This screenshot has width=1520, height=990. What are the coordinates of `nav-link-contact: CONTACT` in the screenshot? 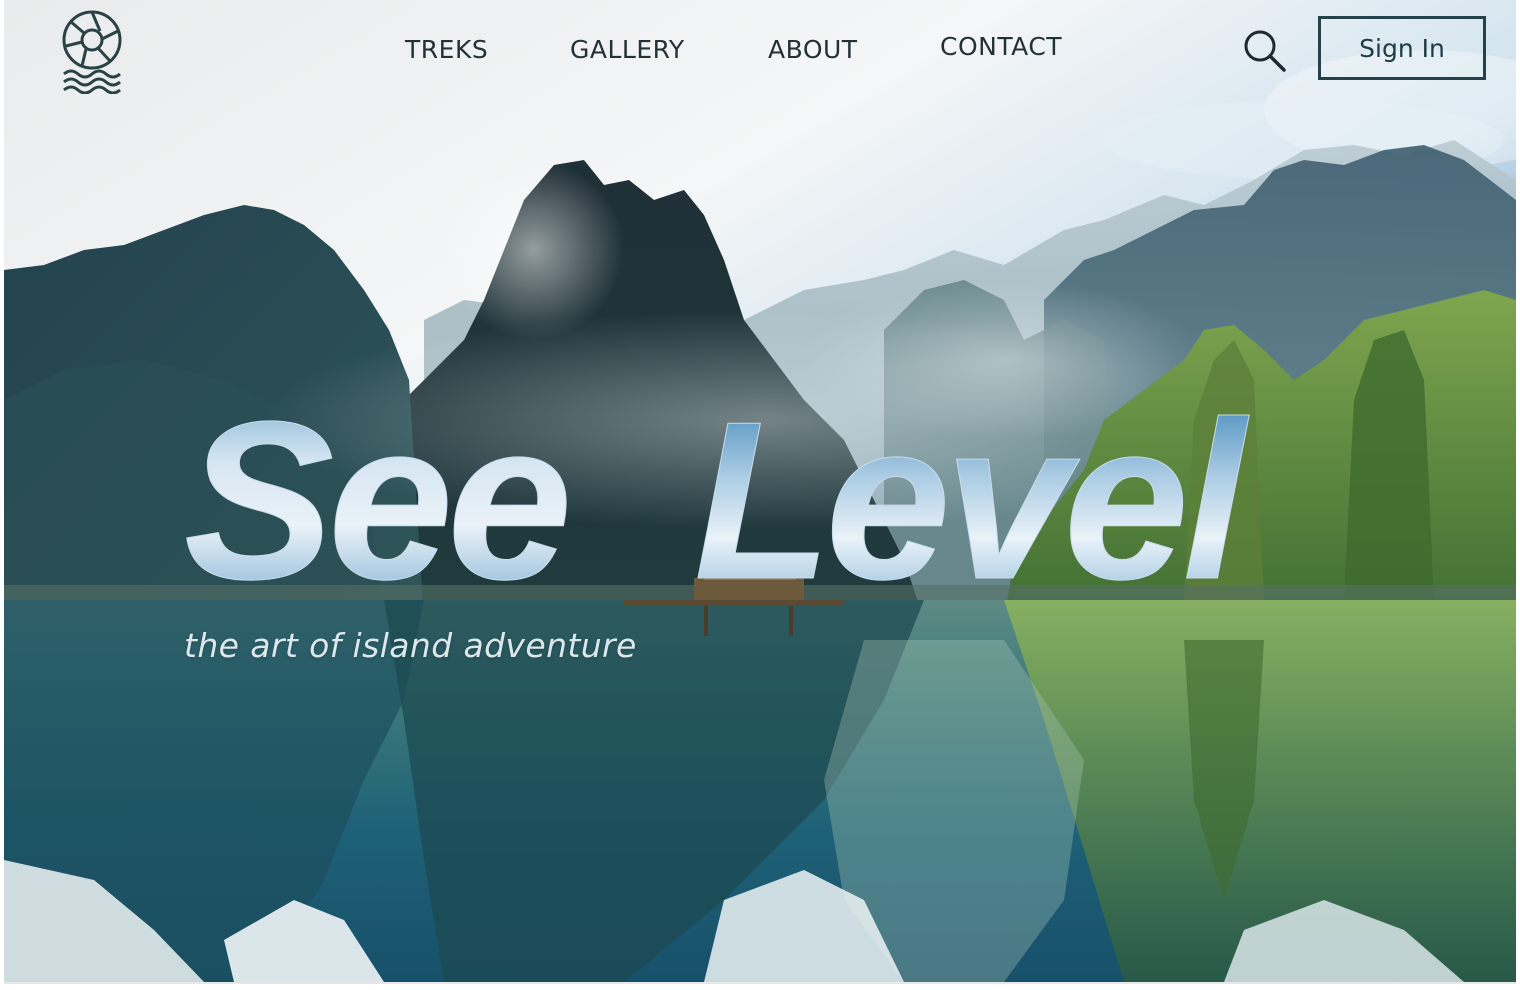 It's located at (1001, 46).